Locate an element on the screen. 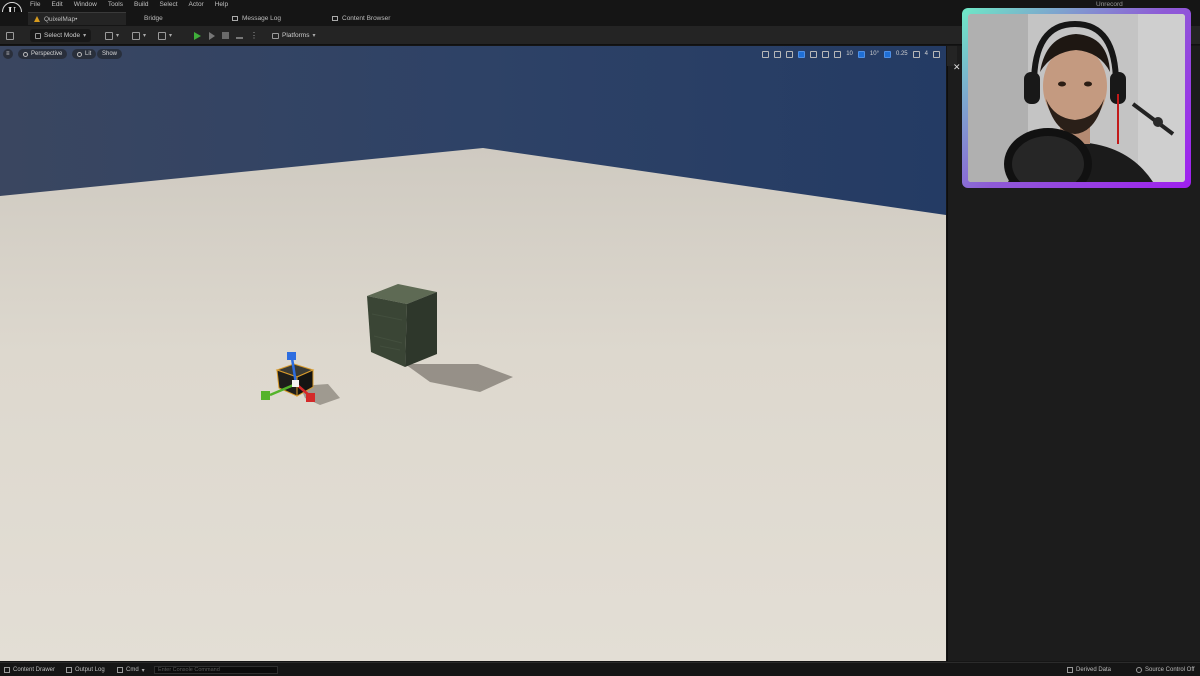 The height and width of the screenshot is (676, 1200). platforms-label: Platforms is located at coordinates (296, 35).